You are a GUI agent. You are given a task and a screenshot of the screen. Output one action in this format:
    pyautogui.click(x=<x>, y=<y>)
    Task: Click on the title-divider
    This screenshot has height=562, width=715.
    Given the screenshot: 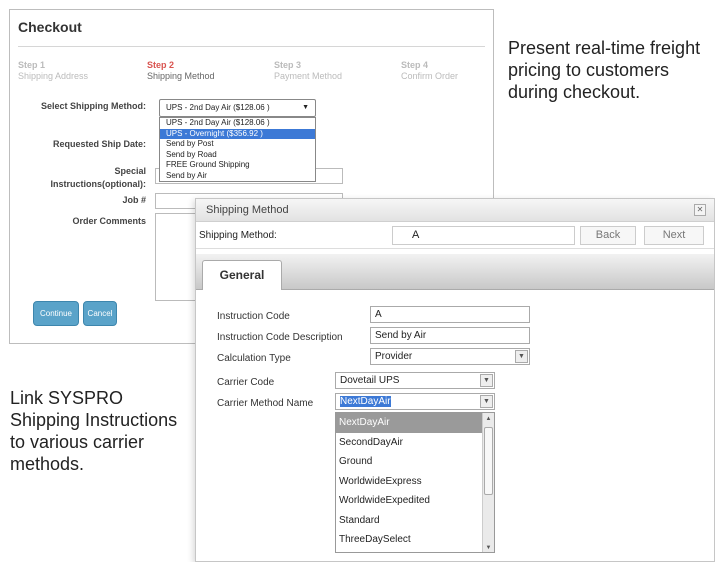 What is the action you would take?
    pyautogui.click(x=251, y=46)
    